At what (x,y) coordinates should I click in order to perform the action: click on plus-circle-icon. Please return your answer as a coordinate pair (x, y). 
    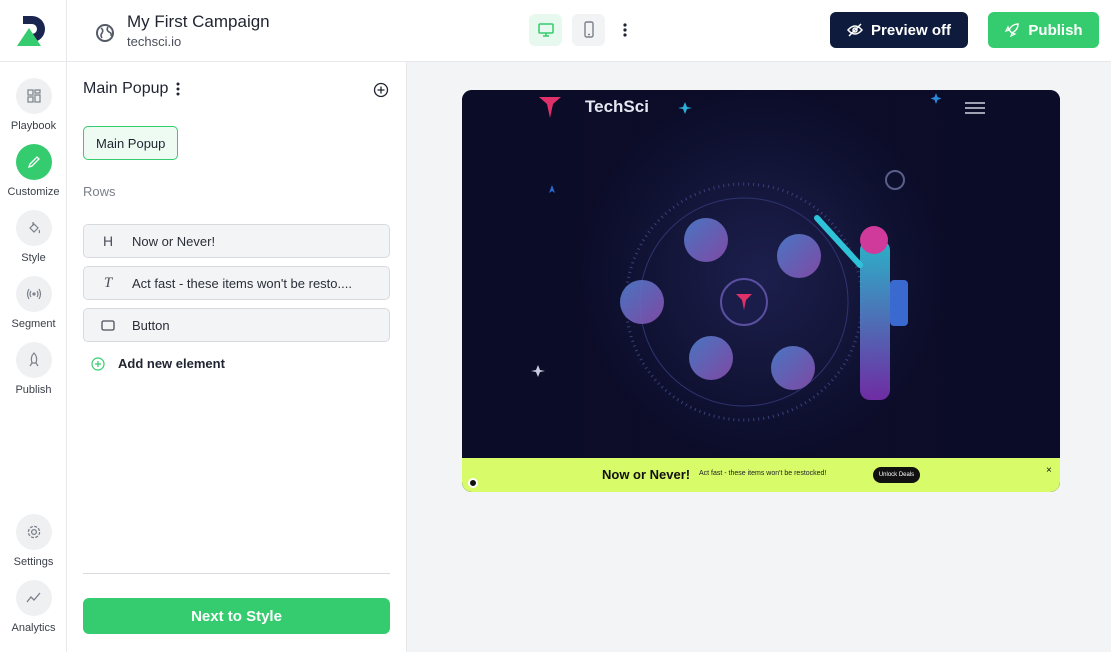
    Looking at the image, I should click on (98, 363).